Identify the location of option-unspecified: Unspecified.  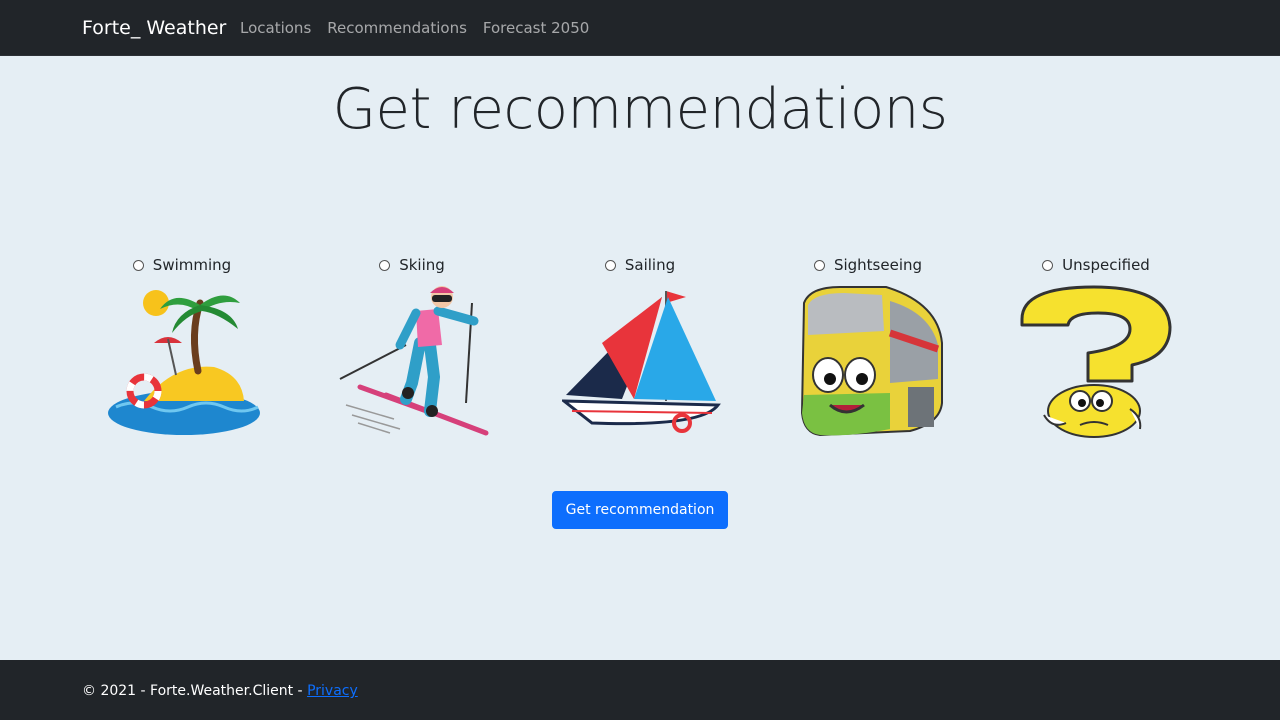
(1096, 265).